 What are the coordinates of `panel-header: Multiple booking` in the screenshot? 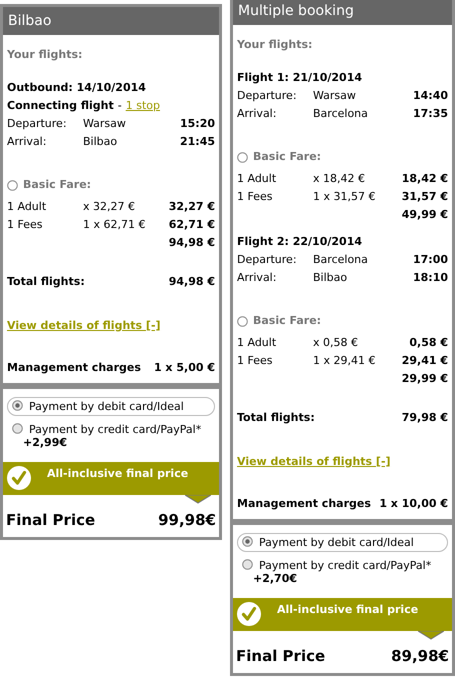 It's located at (342, 12).